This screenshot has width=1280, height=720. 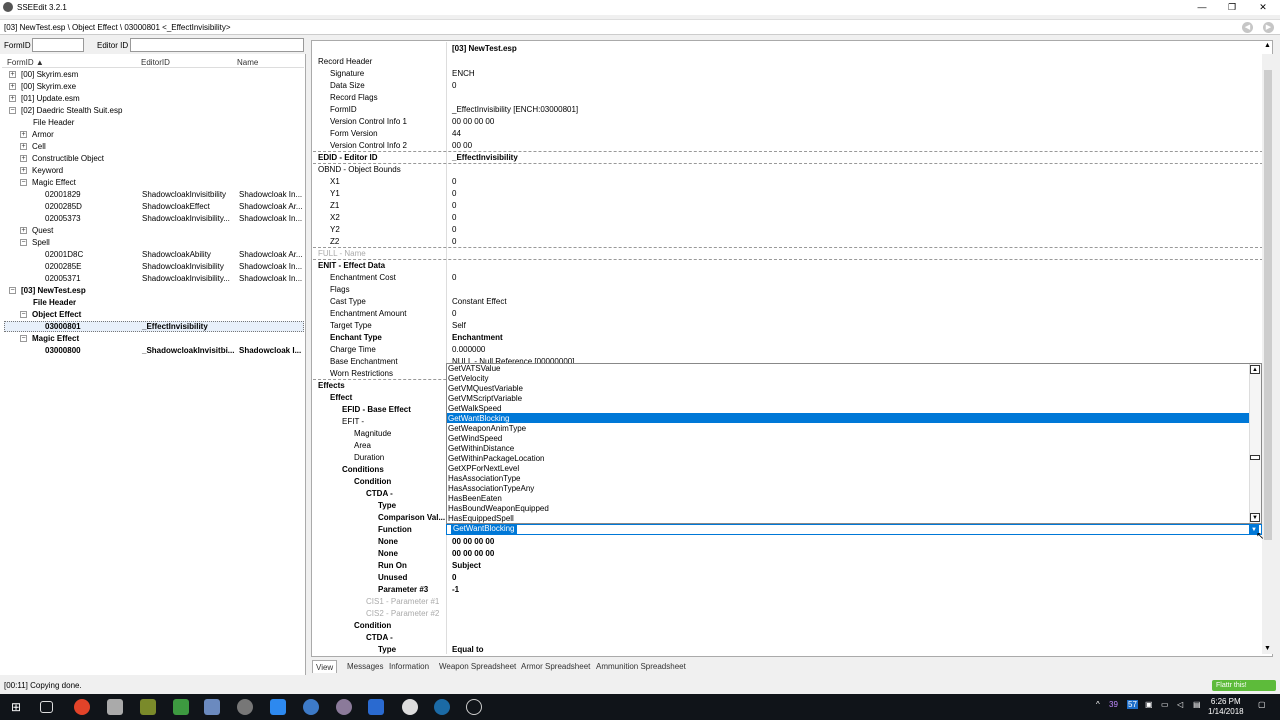 What do you see at coordinates (1267, 648) in the screenshot?
I see `scroll-down-icon: ▼` at bounding box center [1267, 648].